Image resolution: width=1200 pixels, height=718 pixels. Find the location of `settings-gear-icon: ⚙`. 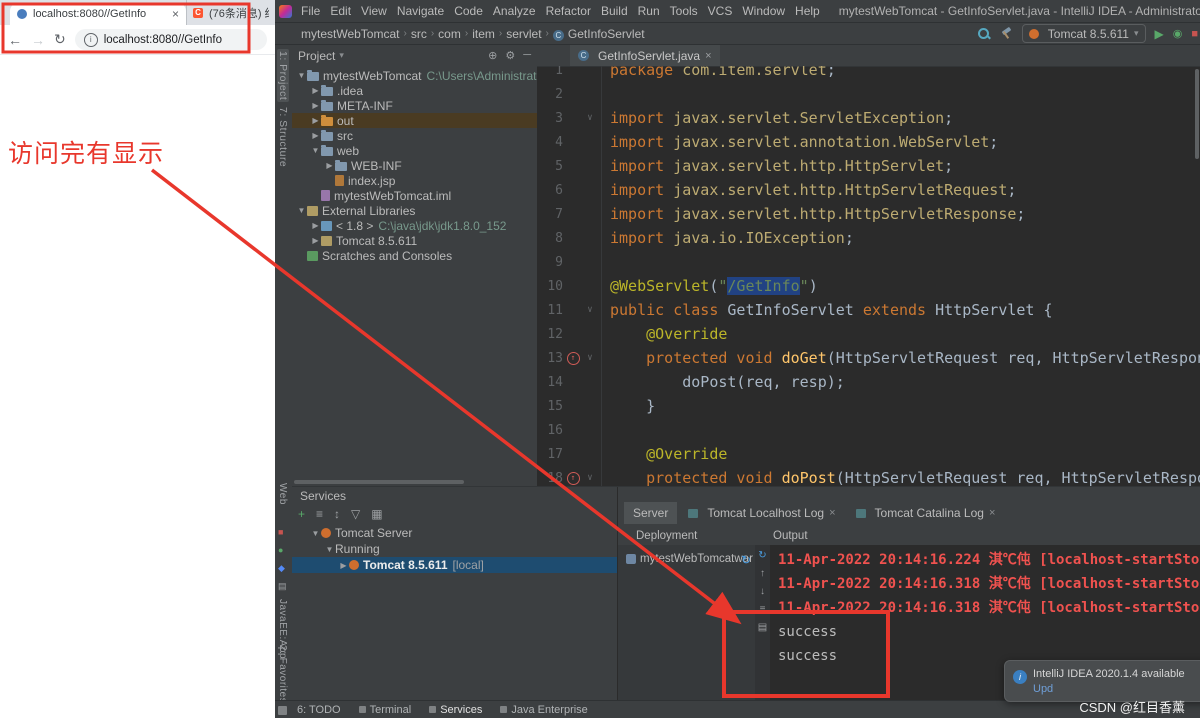

settings-gear-icon: ⚙ is located at coordinates (510, 55).